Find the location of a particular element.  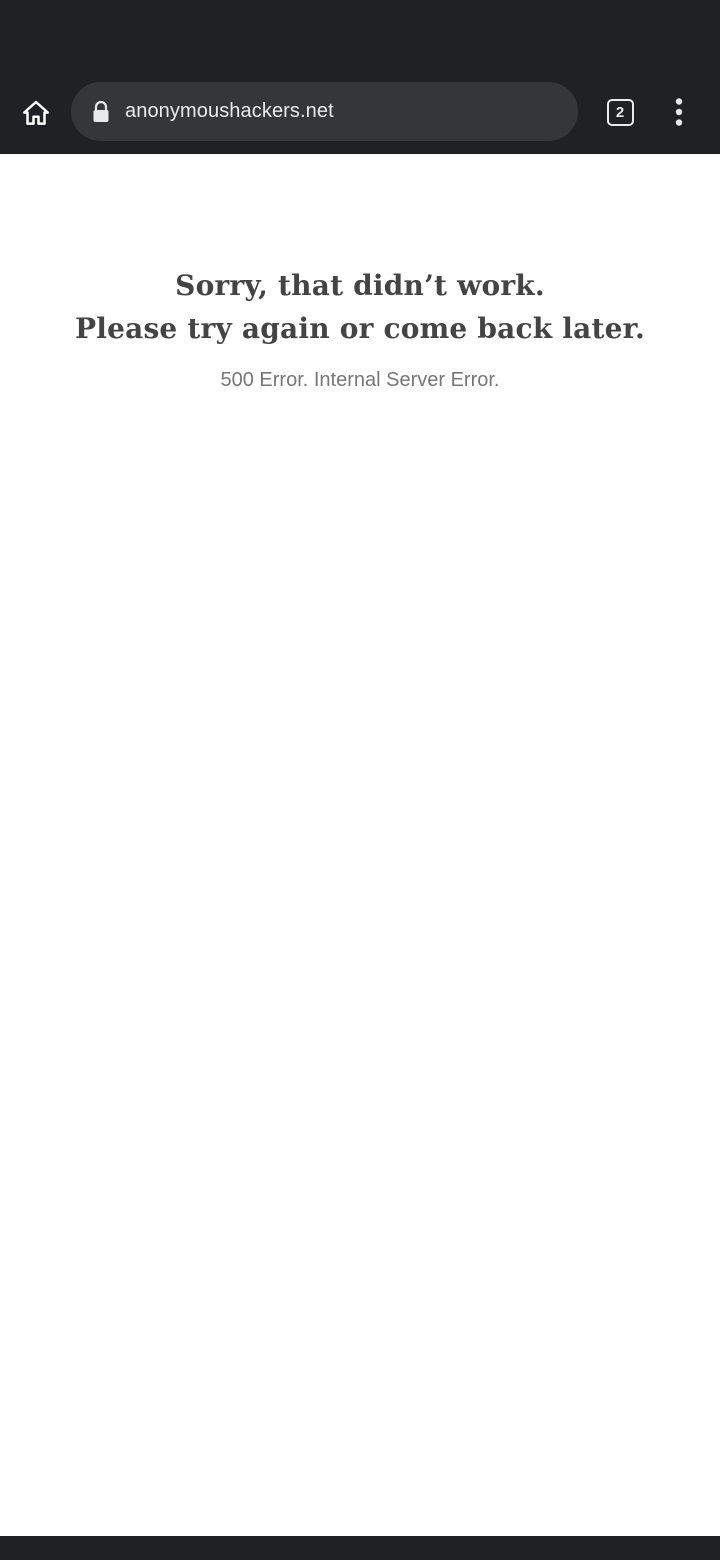

browser-toolbar: anonymoushackers.net 2 is located at coordinates (360, 113).